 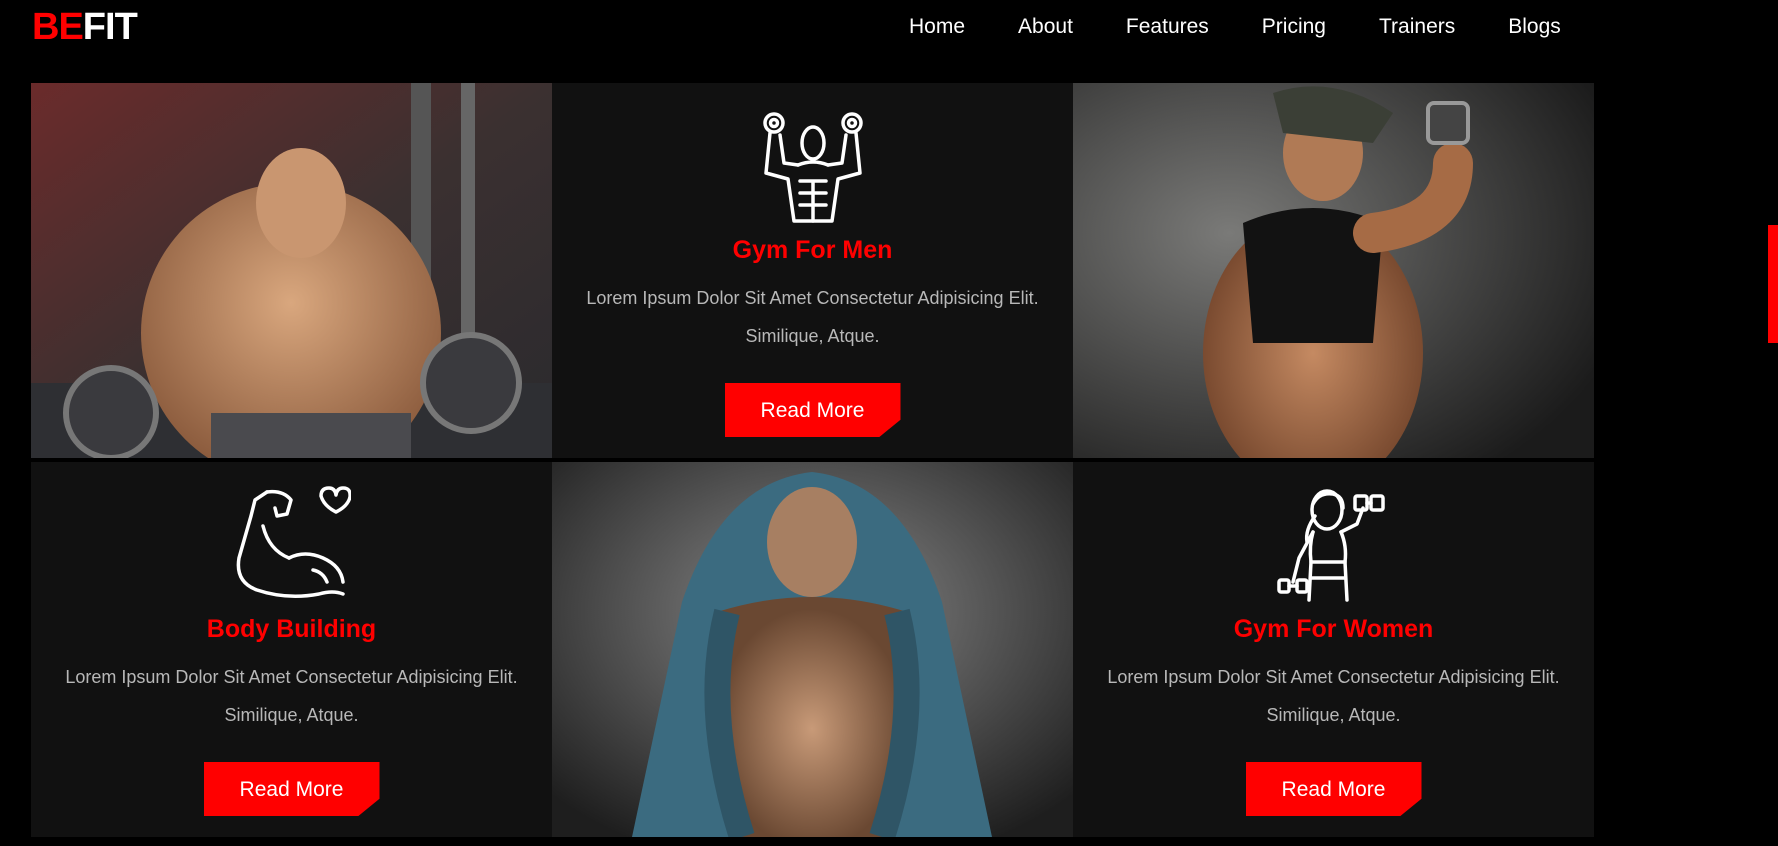 I want to click on bodybuilder-dumbbells-icon, so click(x=812, y=167).